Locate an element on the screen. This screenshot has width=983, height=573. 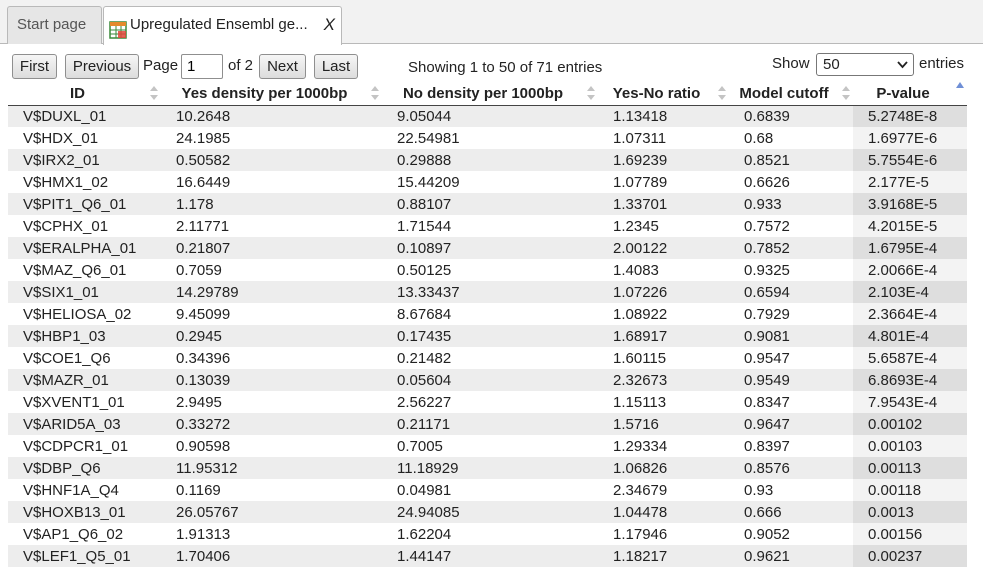
table-cell: 0.8347 is located at coordinates (767, 402).